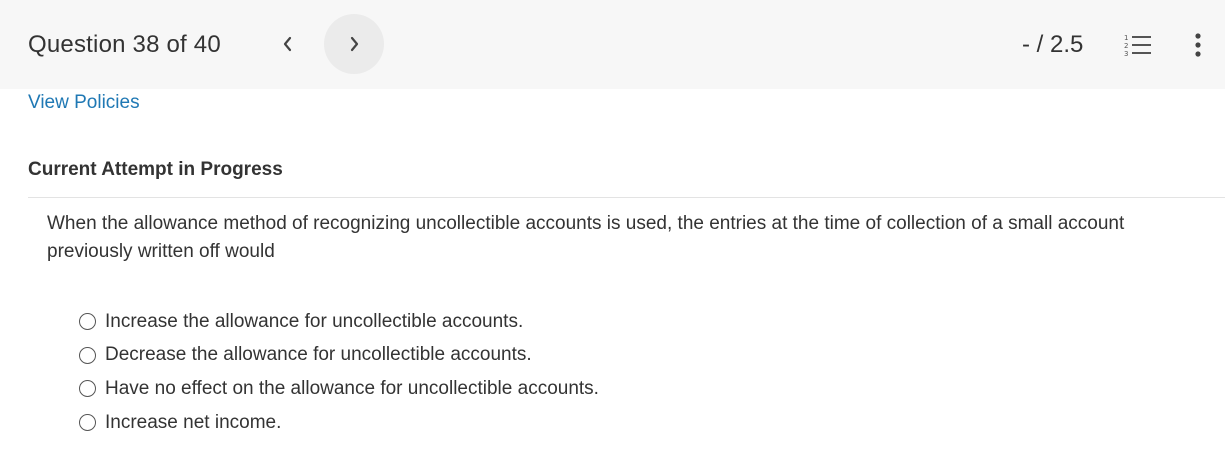 This screenshot has height=457, width=1225. What do you see at coordinates (155, 169) in the screenshot?
I see `attempt-status-heading: Current Attempt in Progress` at bounding box center [155, 169].